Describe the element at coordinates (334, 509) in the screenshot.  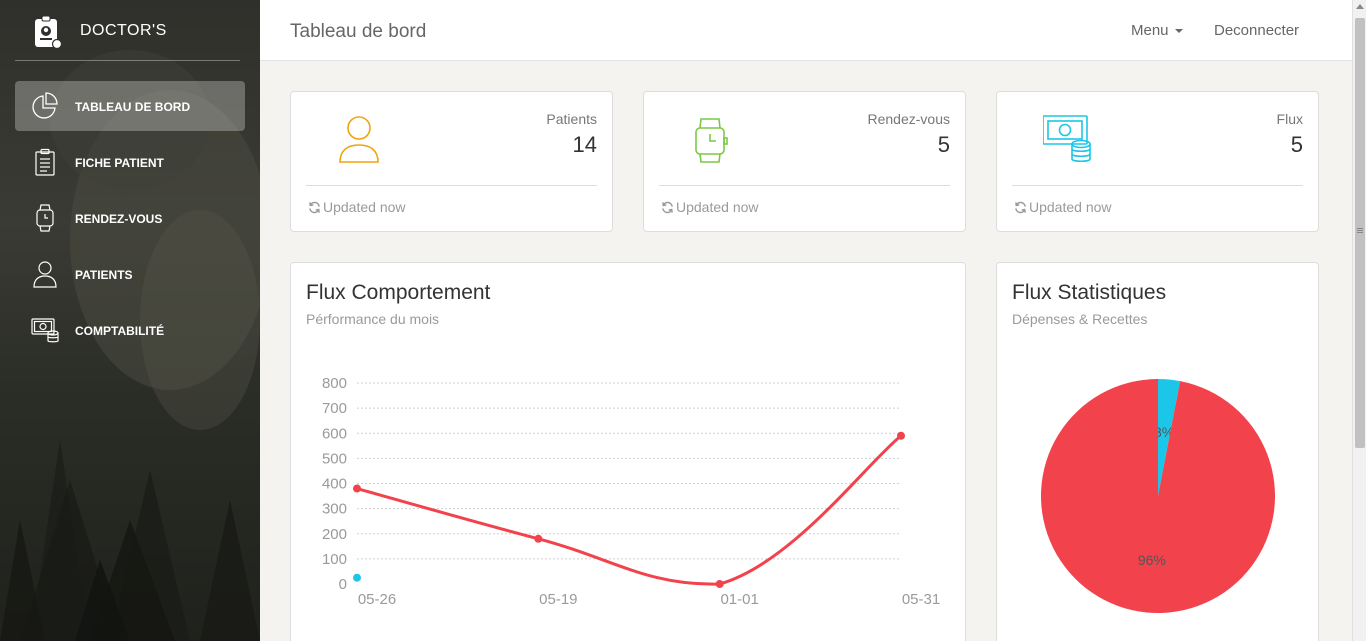
I see `y-tick-label: 300` at that location.